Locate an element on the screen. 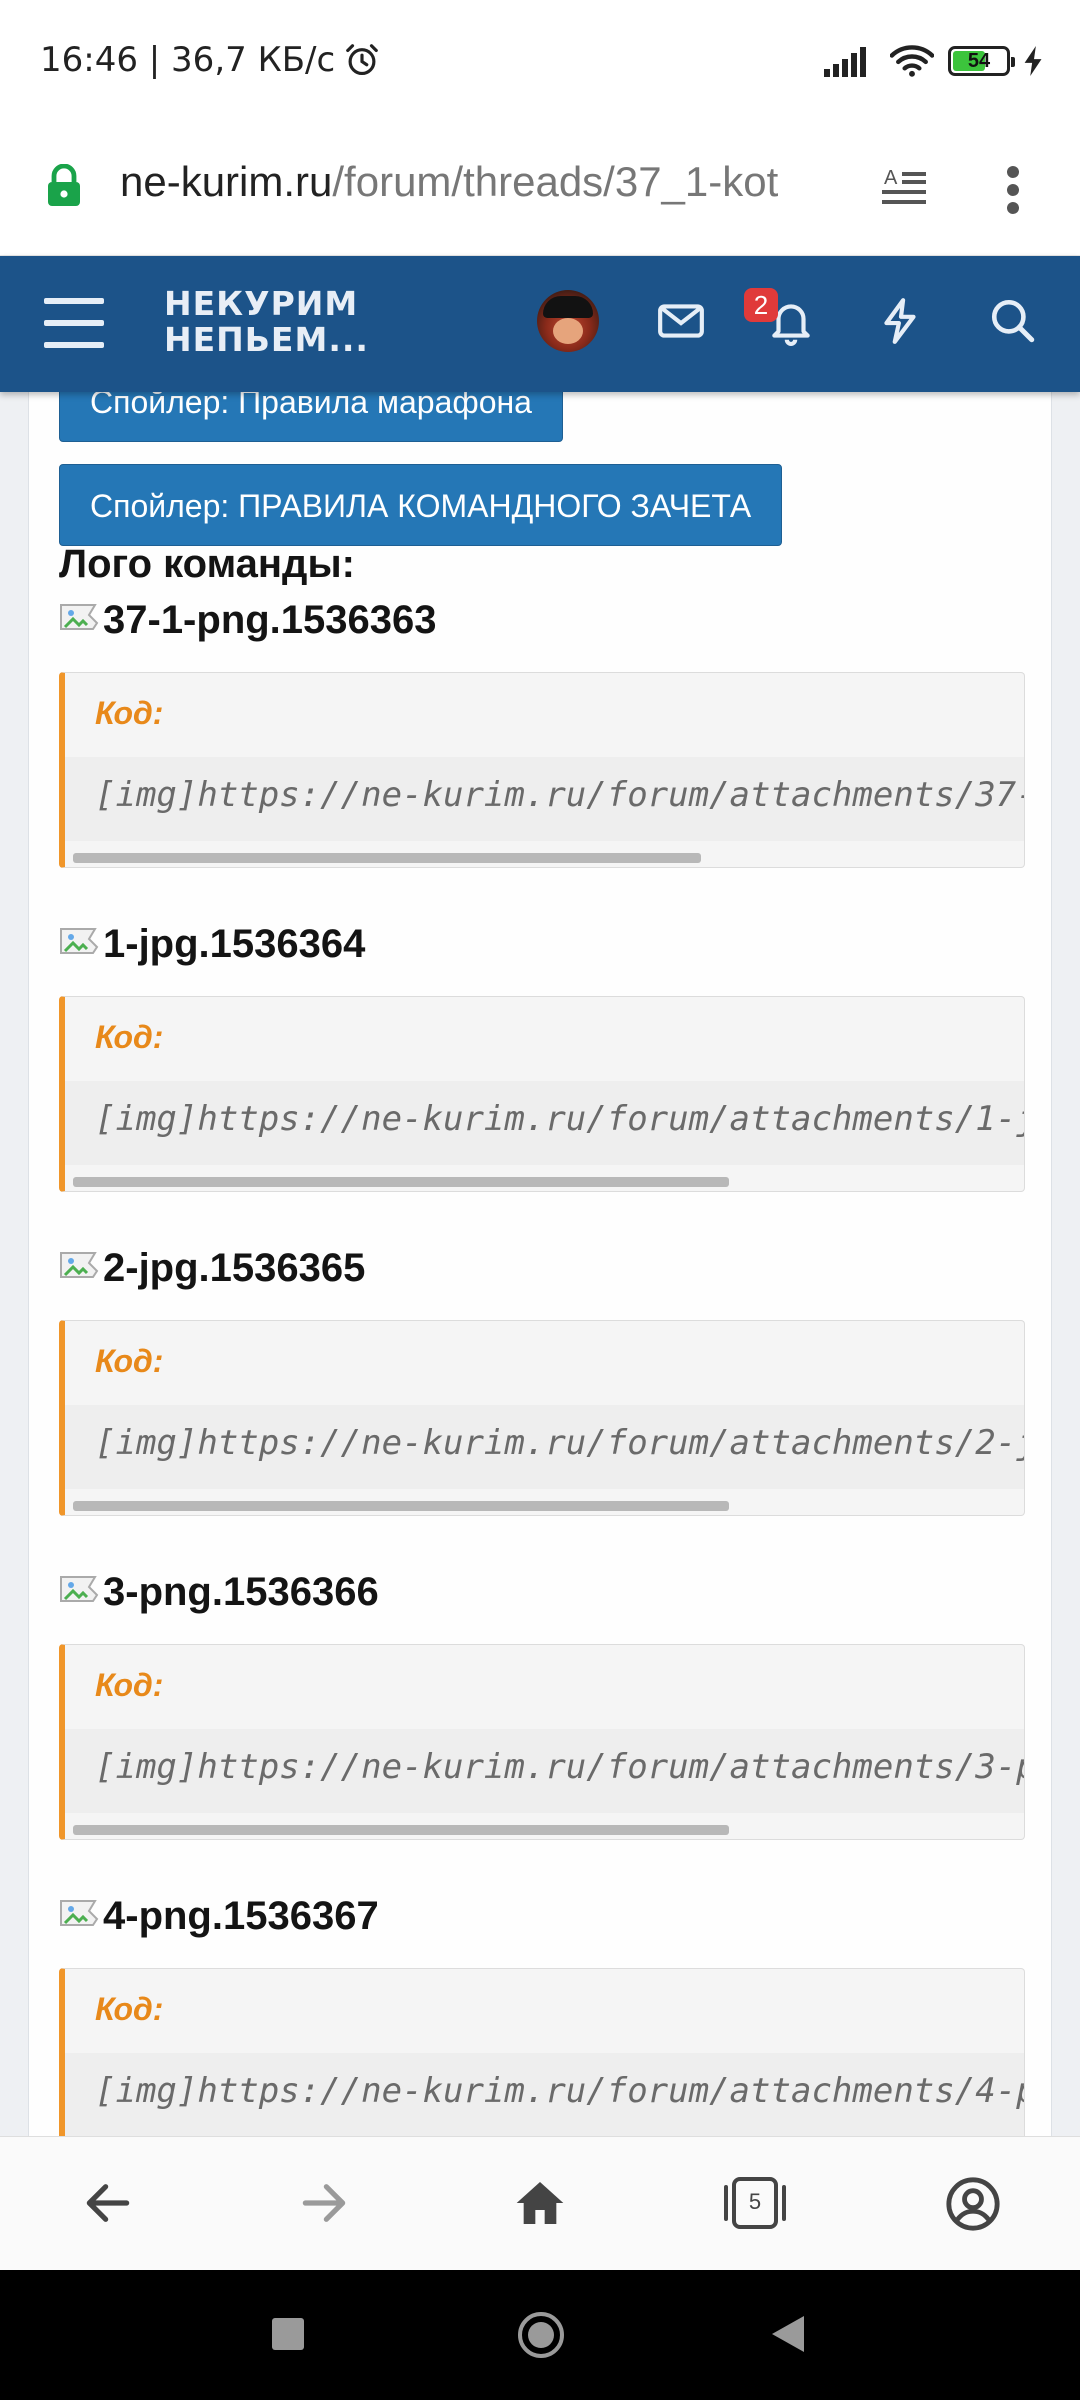 This screenshot has height=2400, width=1080. url-path: /forum/threads/37_1-kot is located at coordinates (555, 181).